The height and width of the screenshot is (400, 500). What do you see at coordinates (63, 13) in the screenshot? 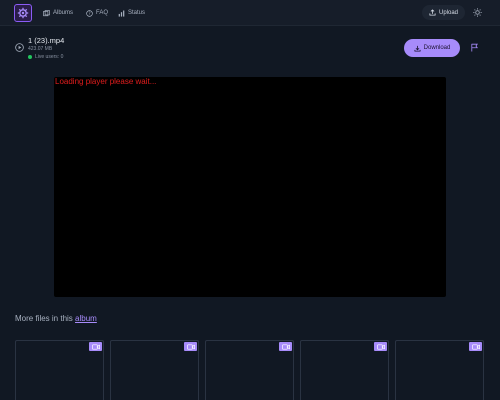
I see `nav-albums-label: Albums` at bounding box center [63, 13].